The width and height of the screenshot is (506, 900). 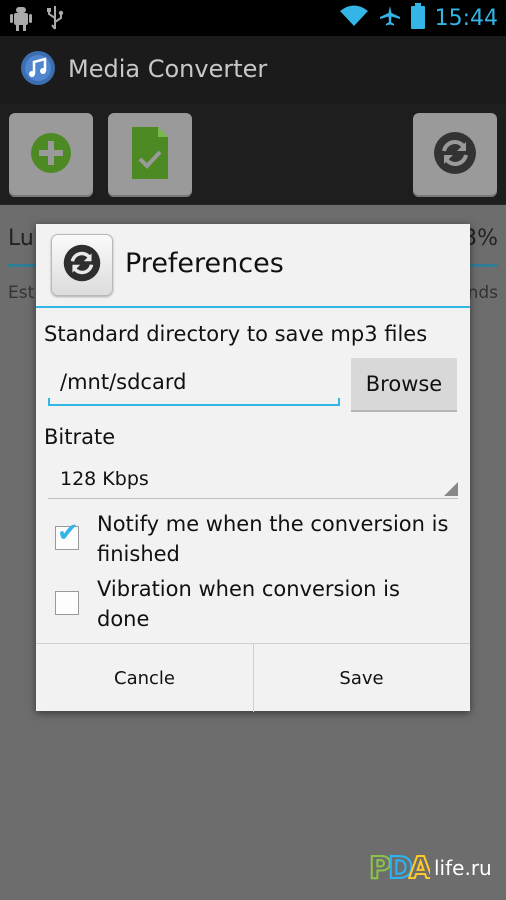 What do you see at coordinates (21, 293) in the screenshot?
I see `list-item-subtitle: Est` at bounding box center [21, 293].